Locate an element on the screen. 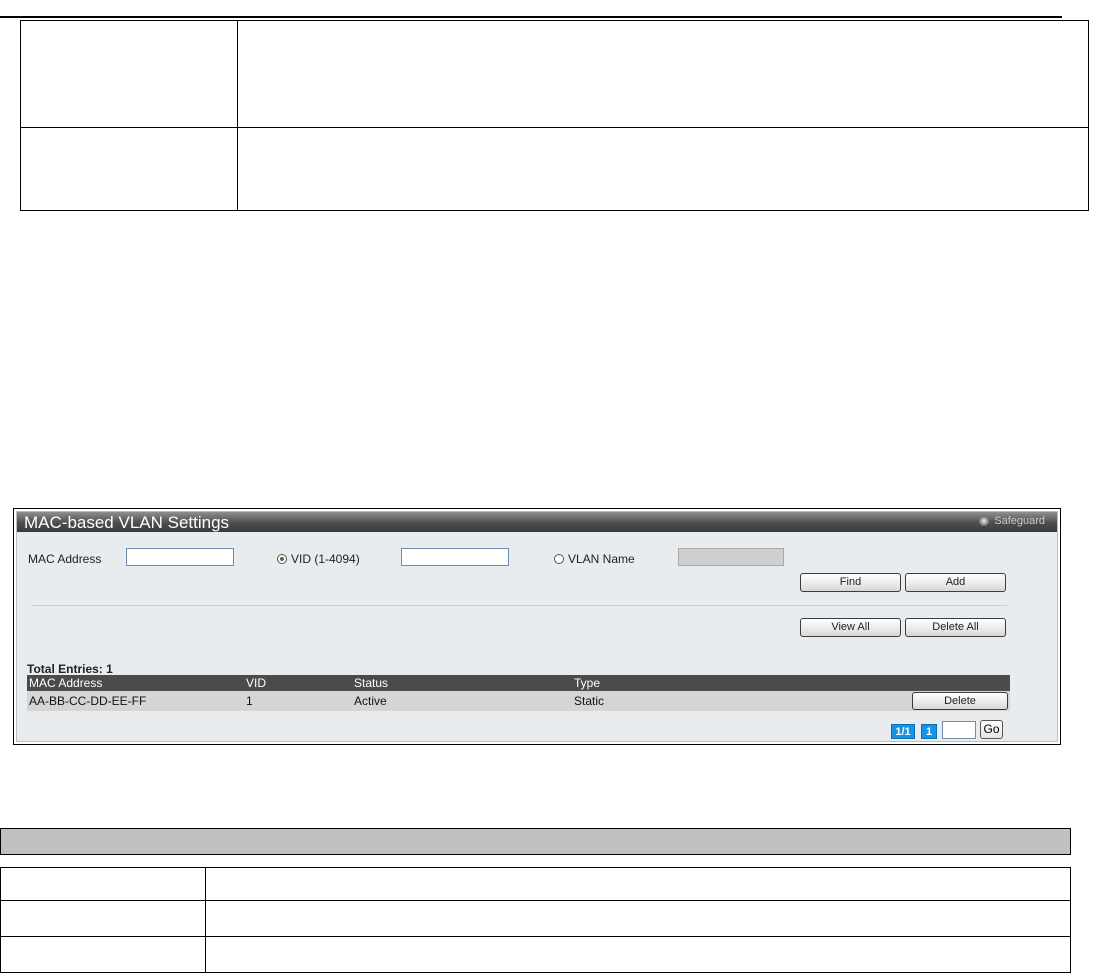  table-header-band is located at coordinates (535, 841).